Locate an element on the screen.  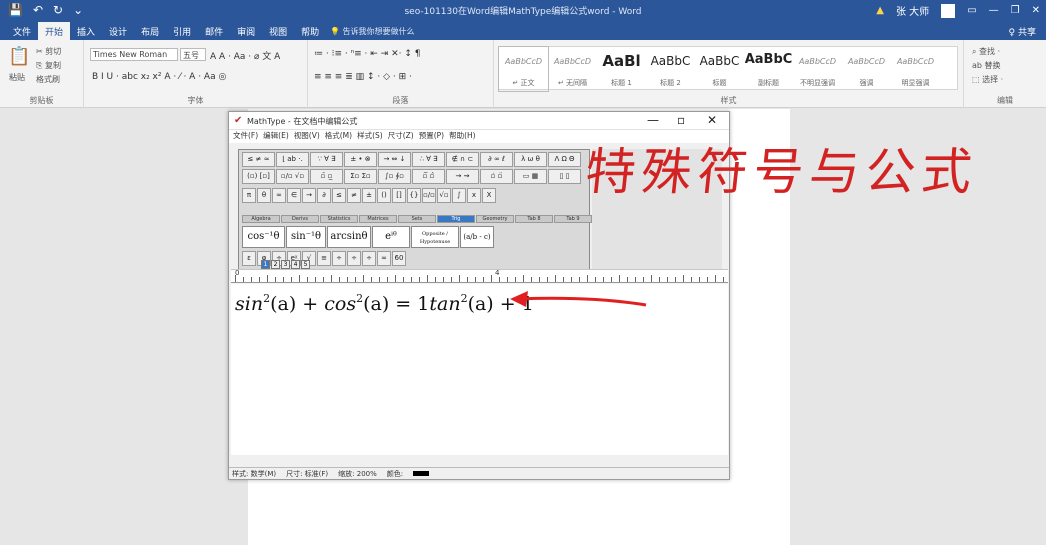
menu-format: 格式(M) is located at coordinates (338, 136).